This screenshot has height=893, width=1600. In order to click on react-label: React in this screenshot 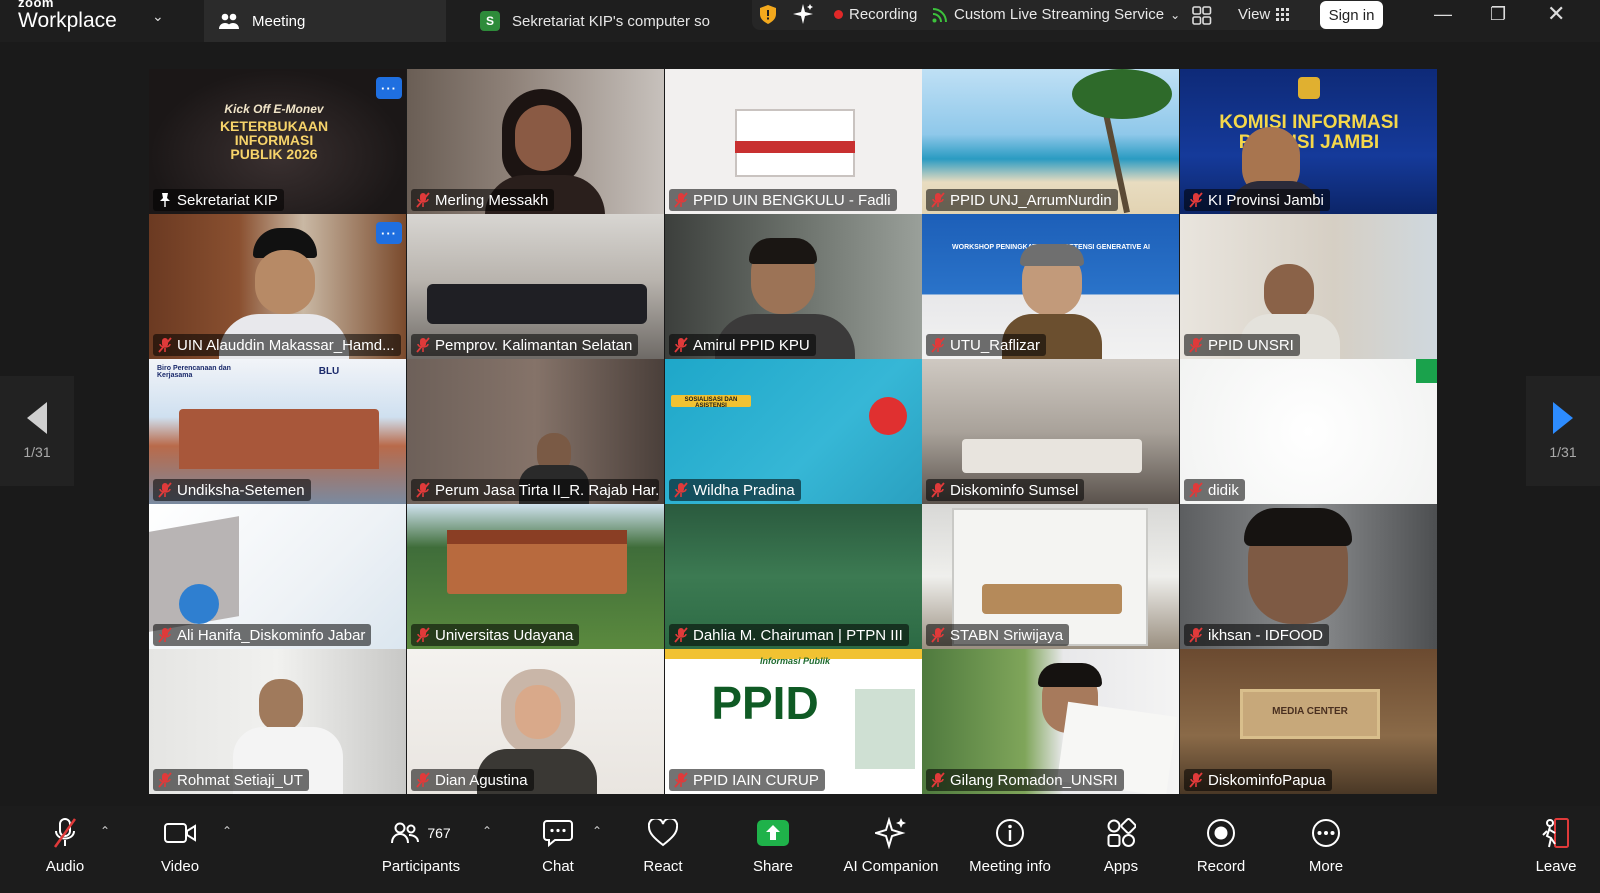, I will do `click(663, 866)`.